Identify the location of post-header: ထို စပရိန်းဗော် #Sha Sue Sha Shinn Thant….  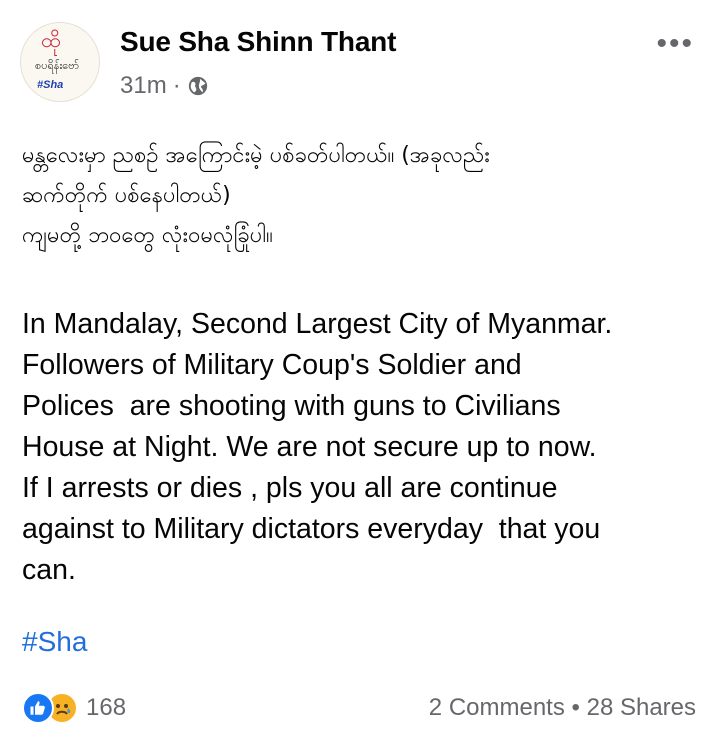
(360, 62).